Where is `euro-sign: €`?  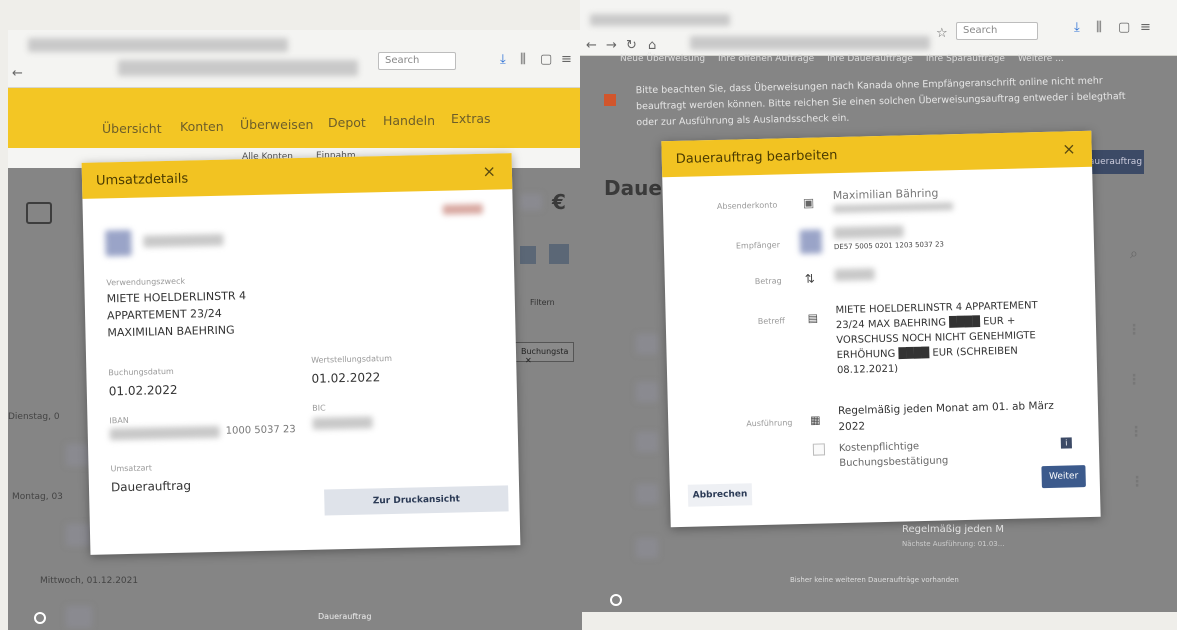
euro-sign: € is located at coordinates (559, 202).